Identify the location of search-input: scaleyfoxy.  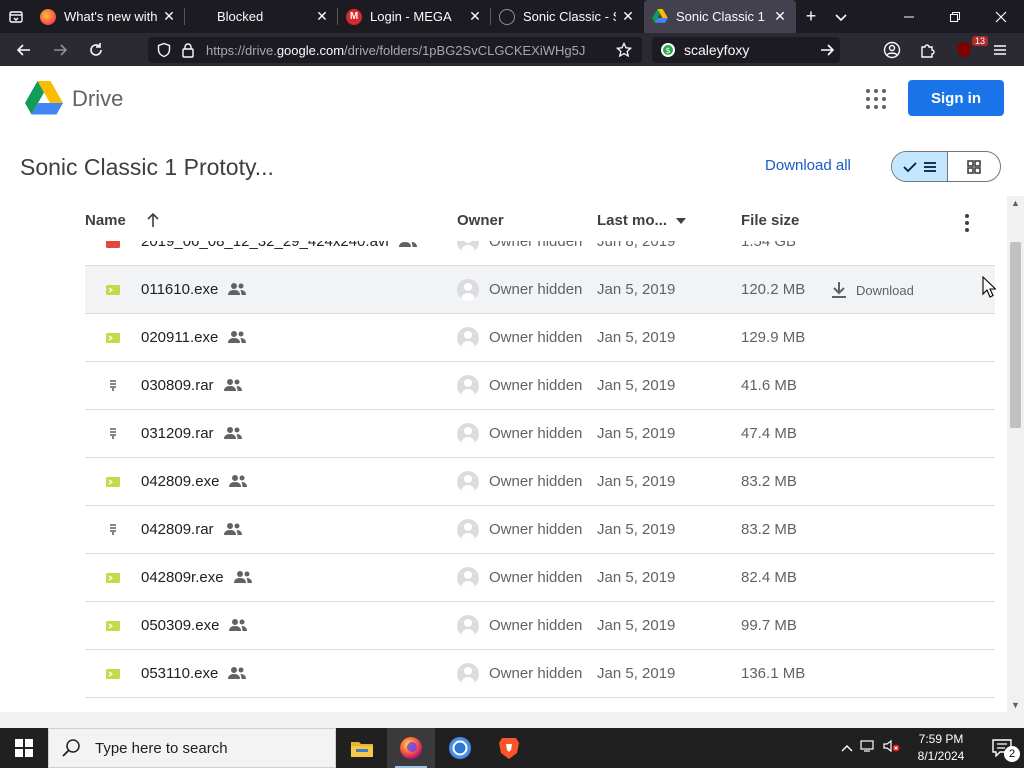
(747, 50).